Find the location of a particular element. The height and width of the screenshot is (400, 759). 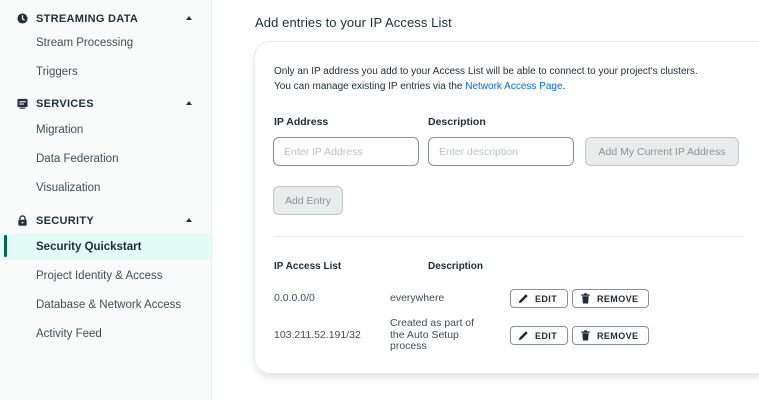

sidebar-item-database-network-access: Database & Network Access is located at coordinates (105, 305).